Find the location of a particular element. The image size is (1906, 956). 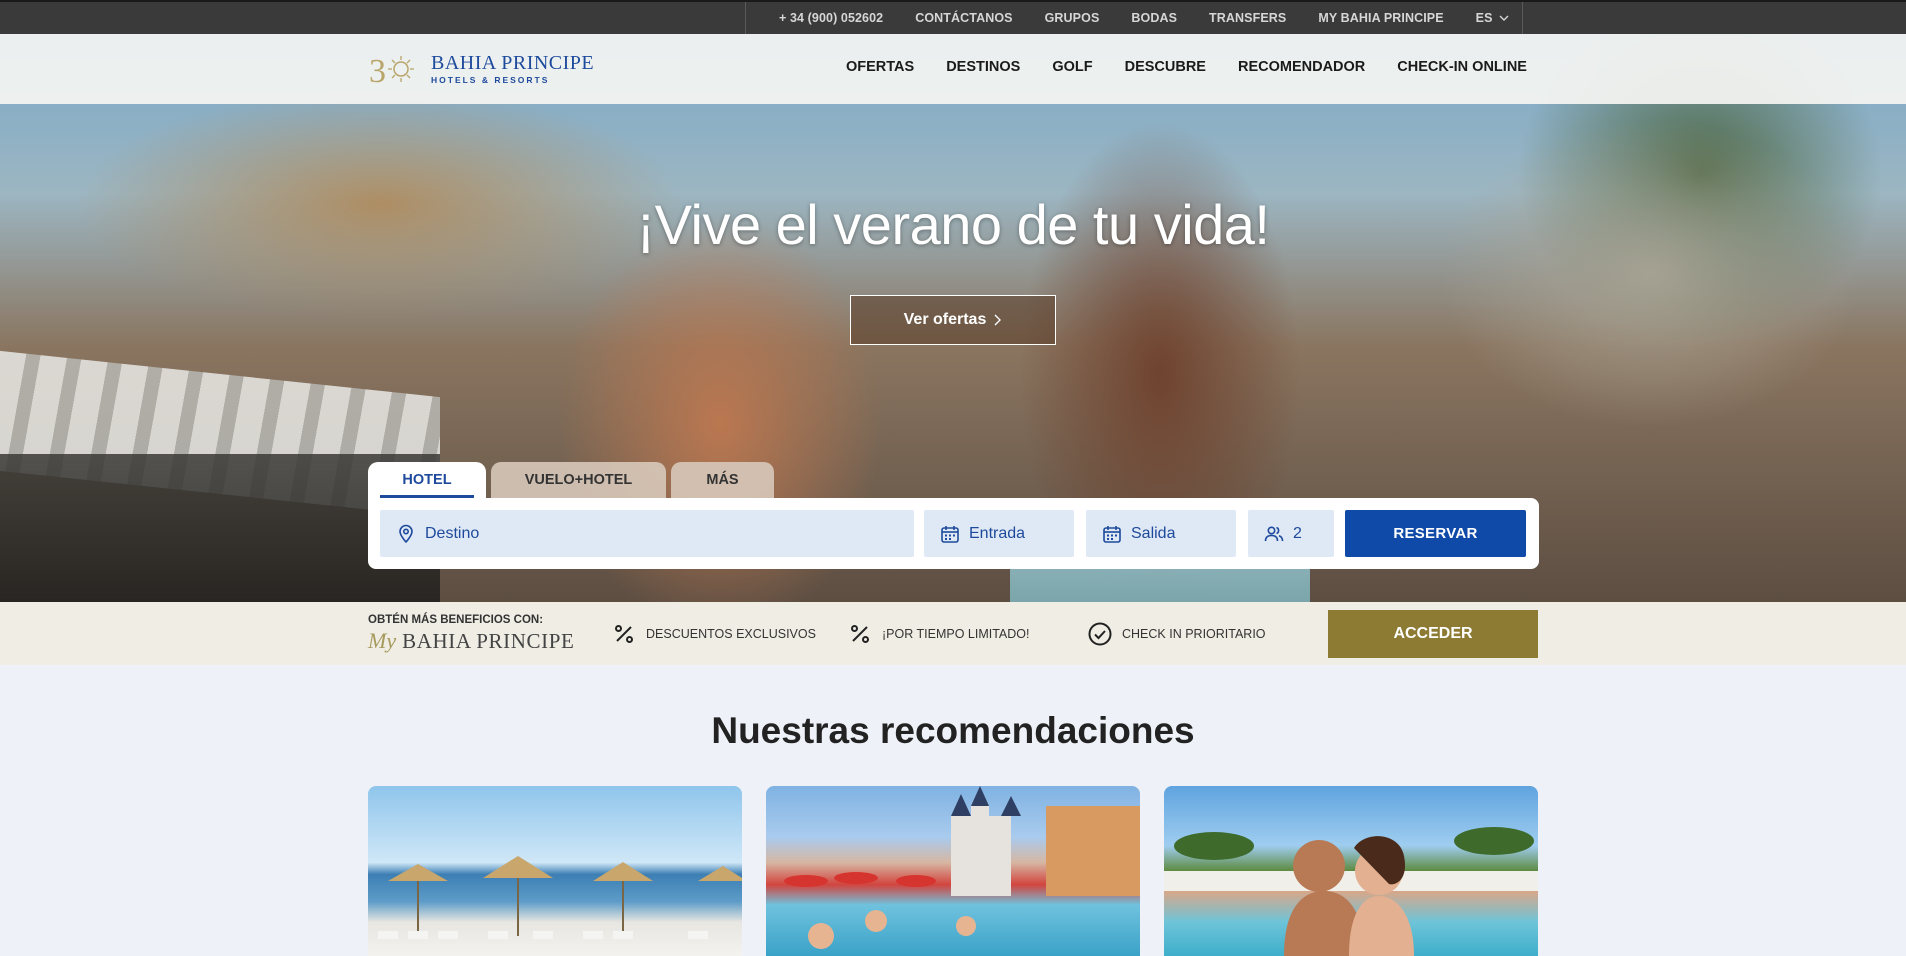

nav-checkin-online: CHECK-IN ONLINE is located at coordinates (1462, 67).